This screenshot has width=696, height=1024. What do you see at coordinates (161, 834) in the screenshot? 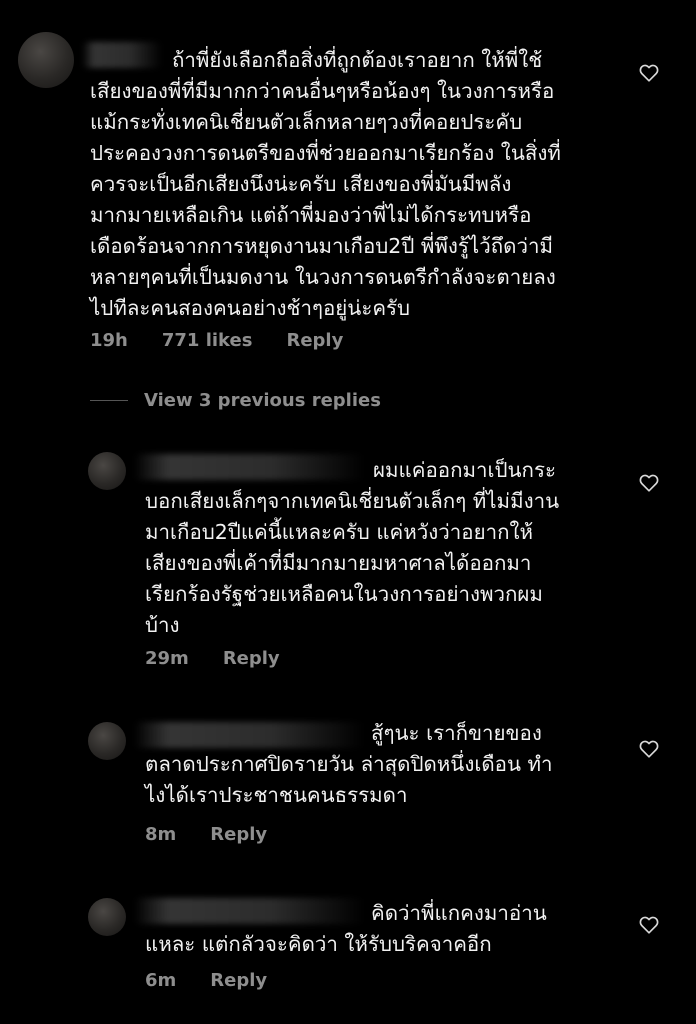
I see `comment-time: 8m` at bounding box center [161, 834].